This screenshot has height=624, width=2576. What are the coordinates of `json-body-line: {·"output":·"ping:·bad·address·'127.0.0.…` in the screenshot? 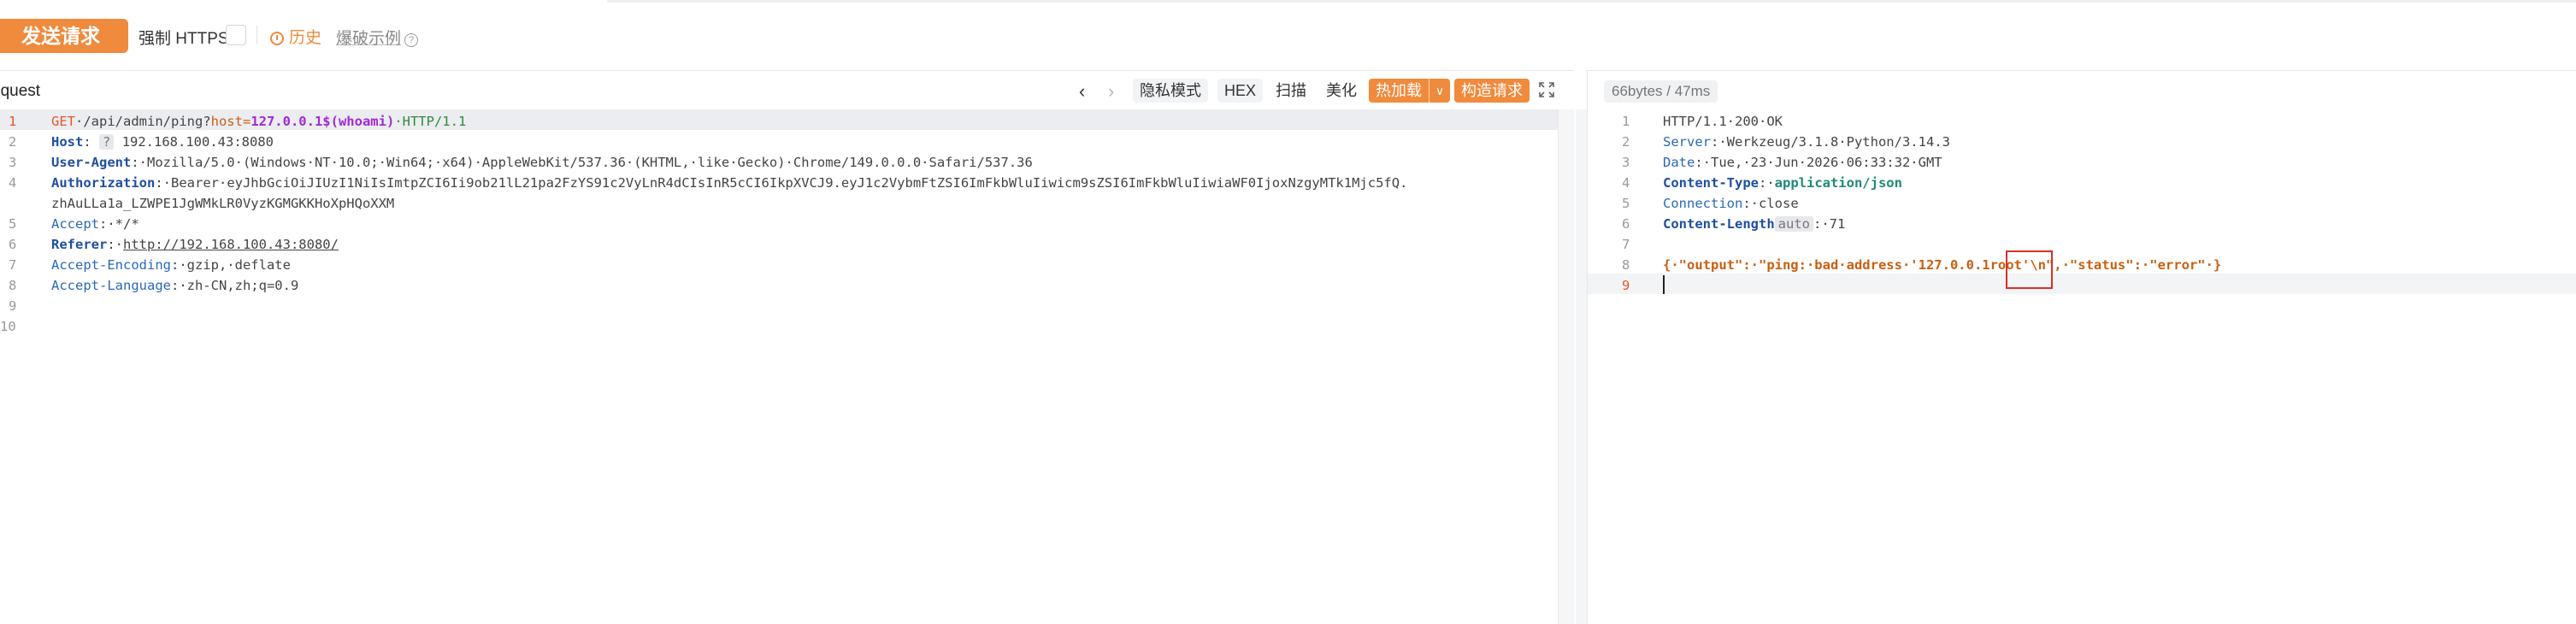 It's located at (1942, 265).